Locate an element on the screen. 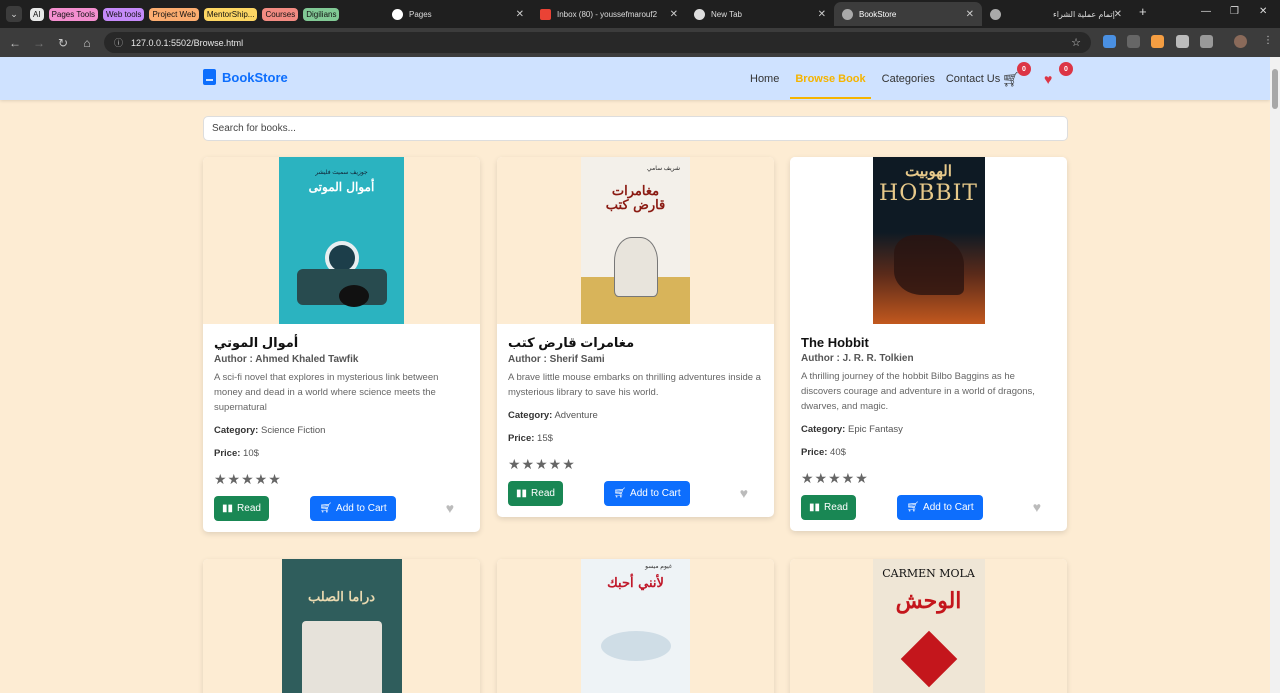 The height and width of the screenshot is (693, 1280). book-card: CARMEN MOLA الوحش is located at coordinates (928, 626).